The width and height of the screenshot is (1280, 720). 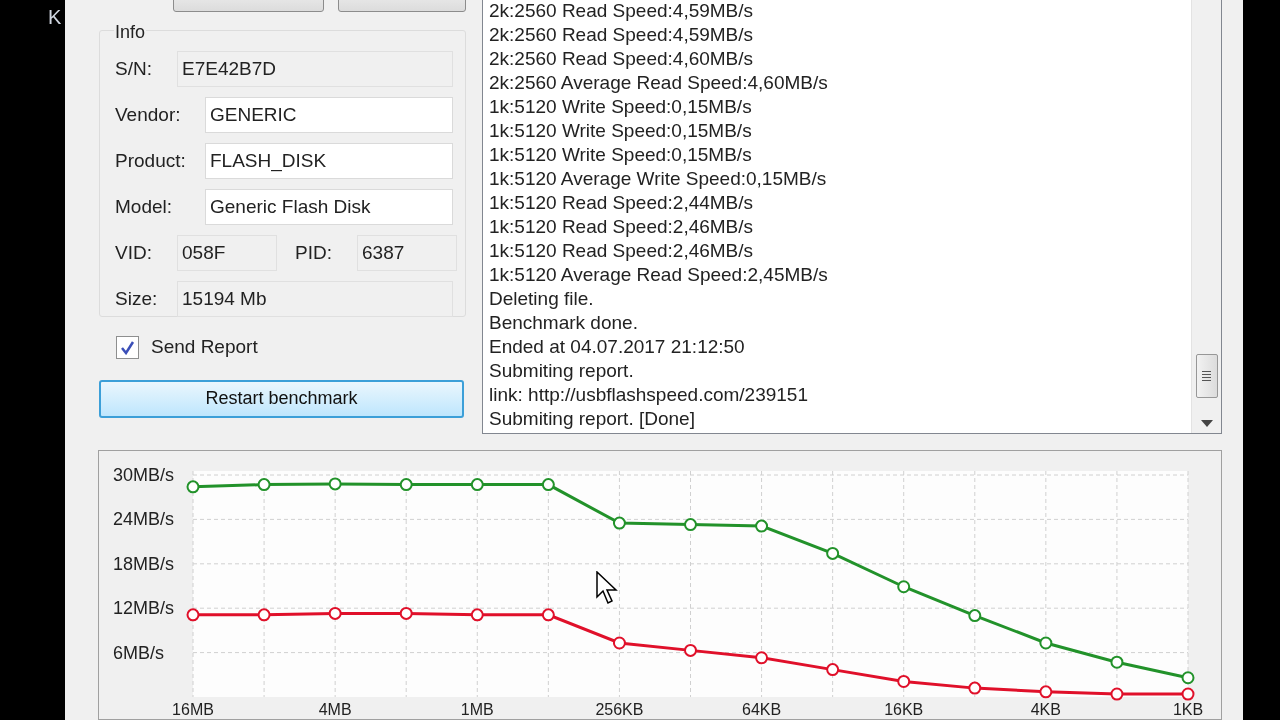 What do you see at coordinates (904, 709) in the screenshot?
I see `x-axis-label: 16KB` at bounding box center [904, 709].